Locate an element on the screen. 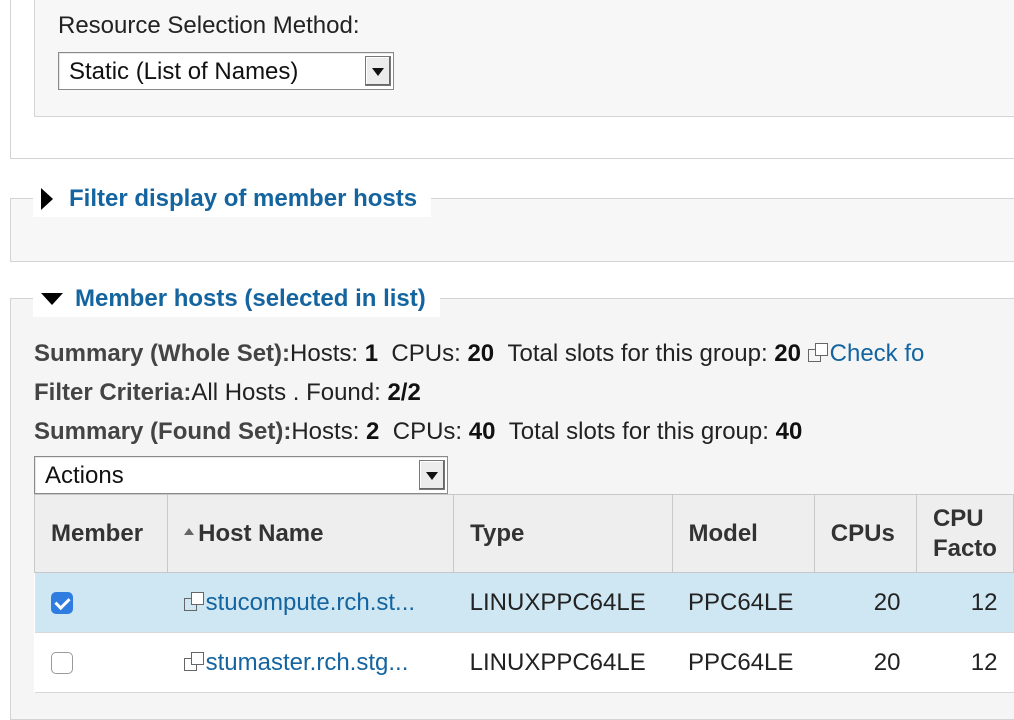 The width and height of the screenshot is (1014, 720). collapse-triangle-icon is located at coordinates (52, 299).